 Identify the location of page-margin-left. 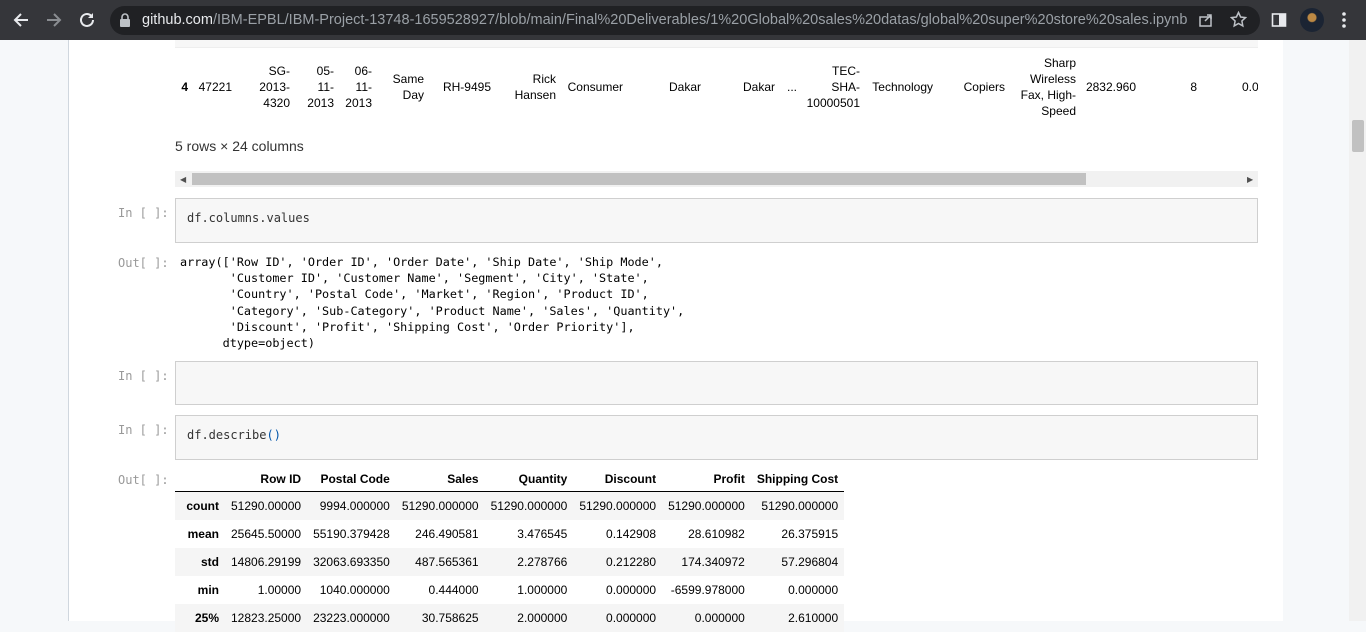
(34, 330).